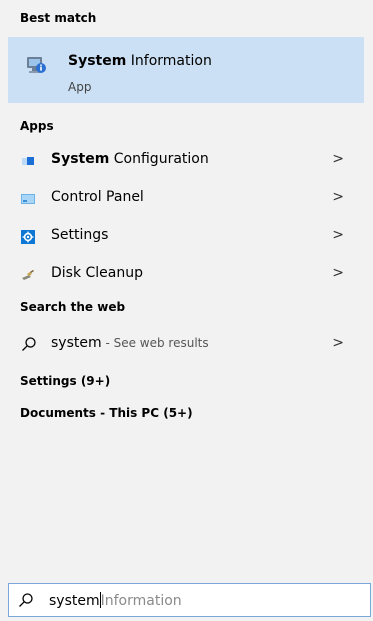  I want to click on system-information-icon, so click(36, 65).